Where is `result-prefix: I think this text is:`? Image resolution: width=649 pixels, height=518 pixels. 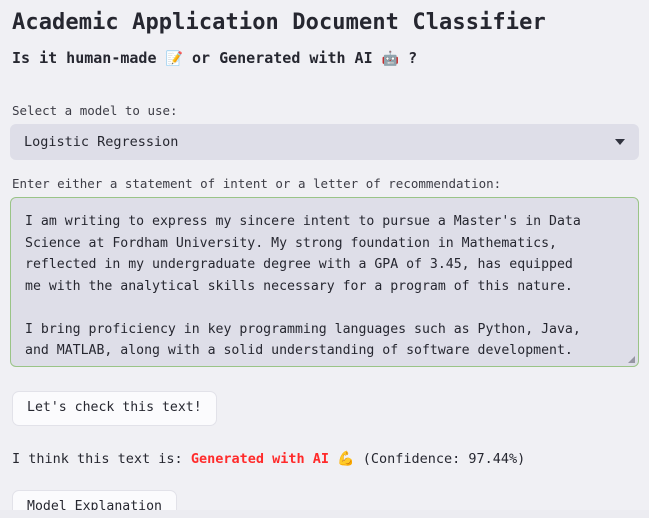 result-prefix: I think this text is: is located at coordinates (97, 459).